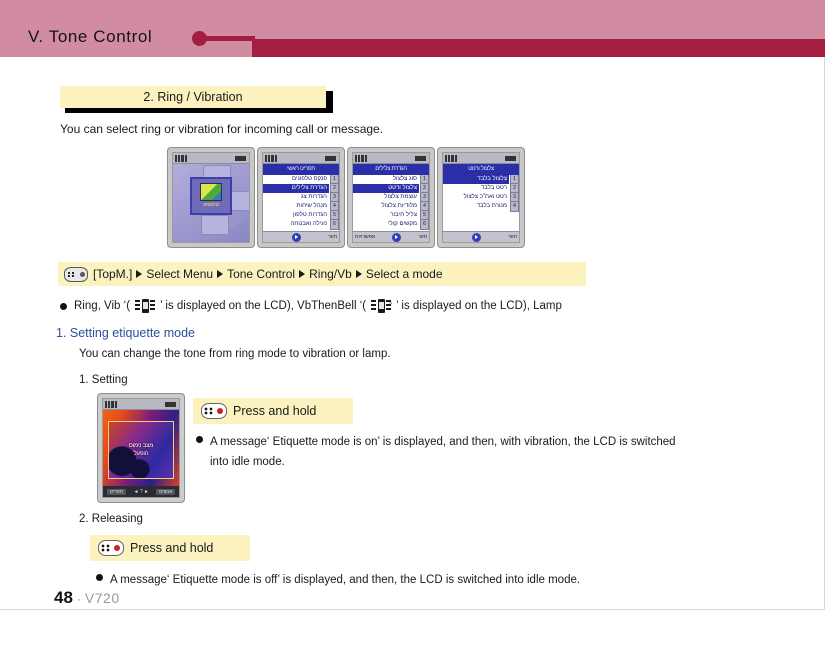  Describe the element at coordinates (308, 224) in the screenshot. I see `menu-item-label: נעילה ואבטחה` at that location.